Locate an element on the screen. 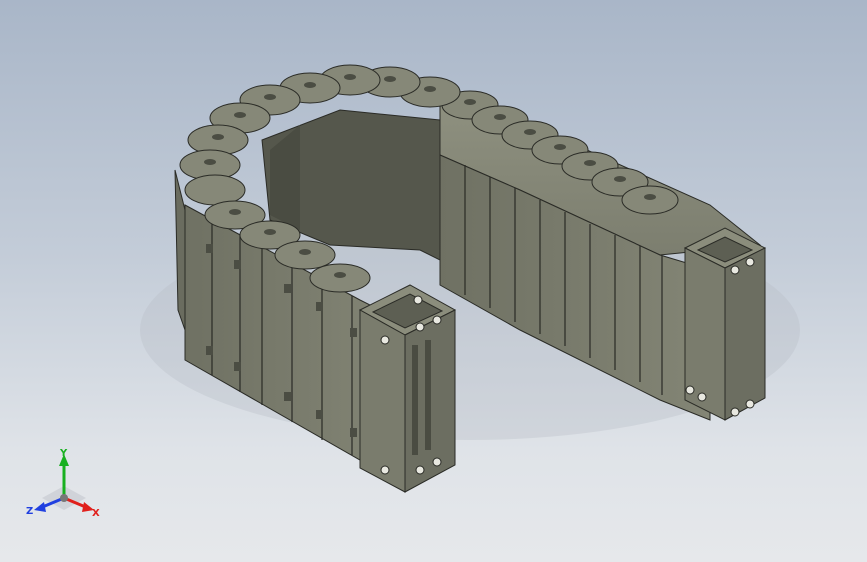  y-axis-label: Y is located at coordinates (63, 453).